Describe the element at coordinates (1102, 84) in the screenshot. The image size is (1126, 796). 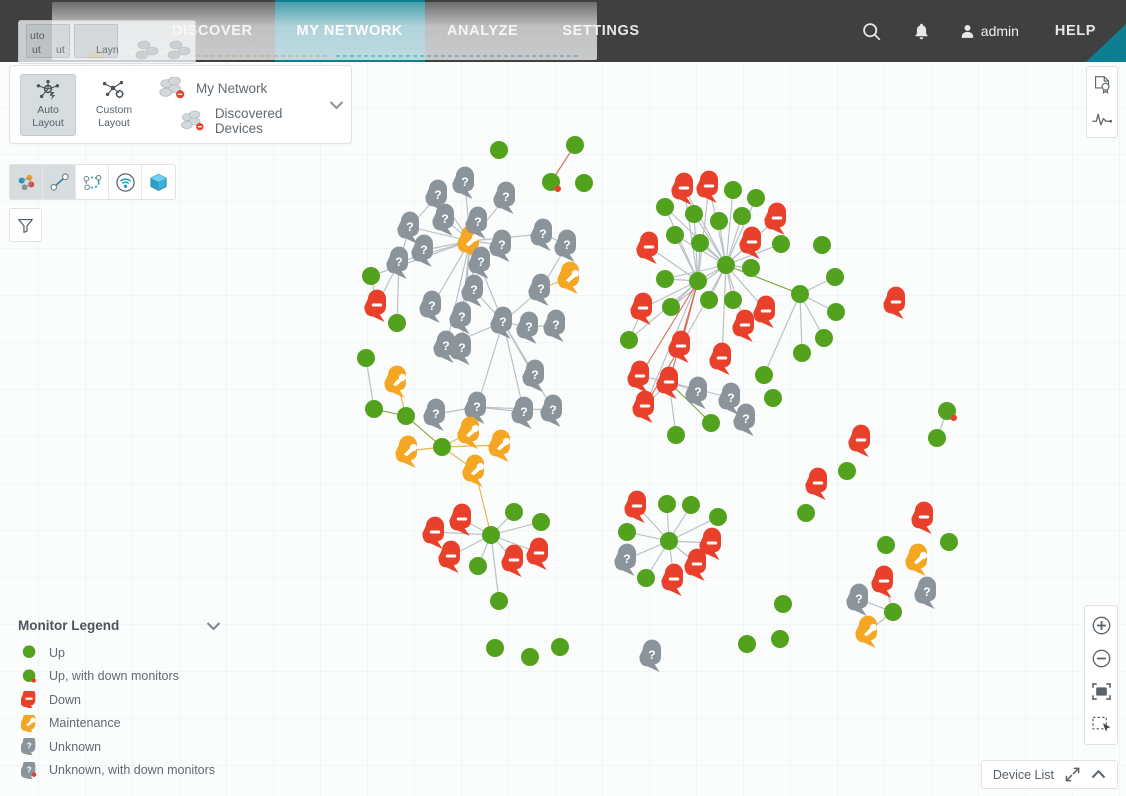
I see `license-report-button` at that location.